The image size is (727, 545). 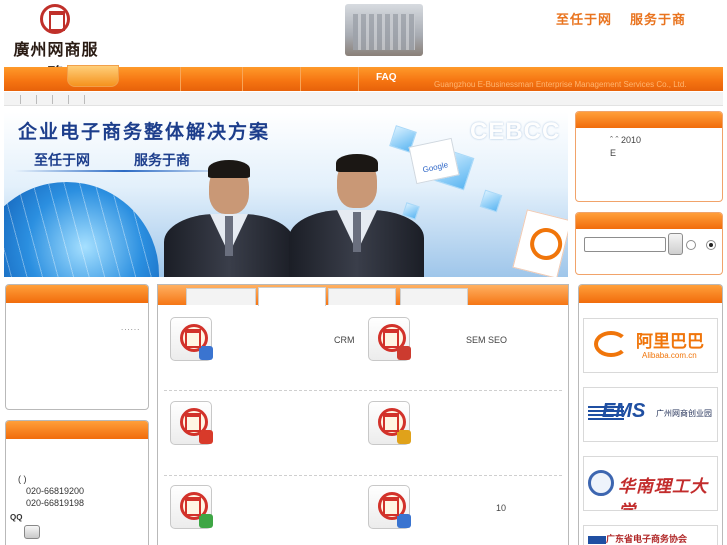 What do you see at coordinates (55, 19) in the screenshot?
I see `logo-seal-icon` at bounding box center [55, 19].